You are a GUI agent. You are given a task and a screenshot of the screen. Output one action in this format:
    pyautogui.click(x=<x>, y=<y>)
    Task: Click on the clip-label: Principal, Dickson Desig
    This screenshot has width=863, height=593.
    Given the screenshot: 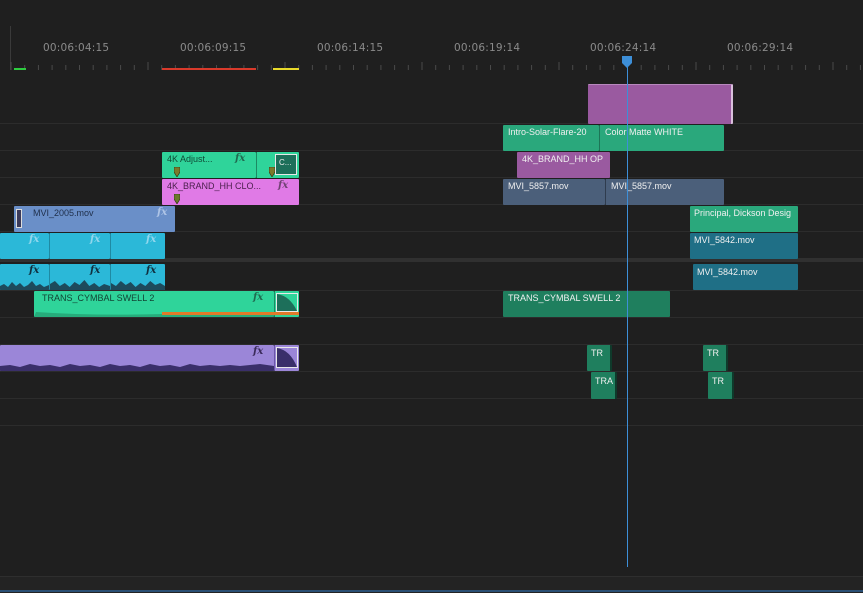 What is the action you would take?
    pyautogui.click(x=743, y=213)
    